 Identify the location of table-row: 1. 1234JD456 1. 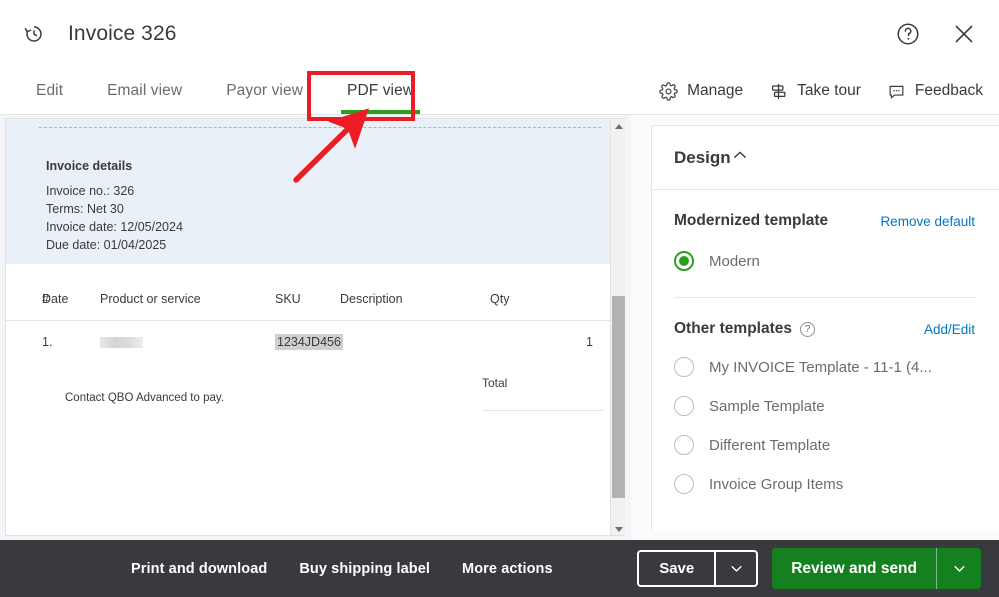
(315, 342).